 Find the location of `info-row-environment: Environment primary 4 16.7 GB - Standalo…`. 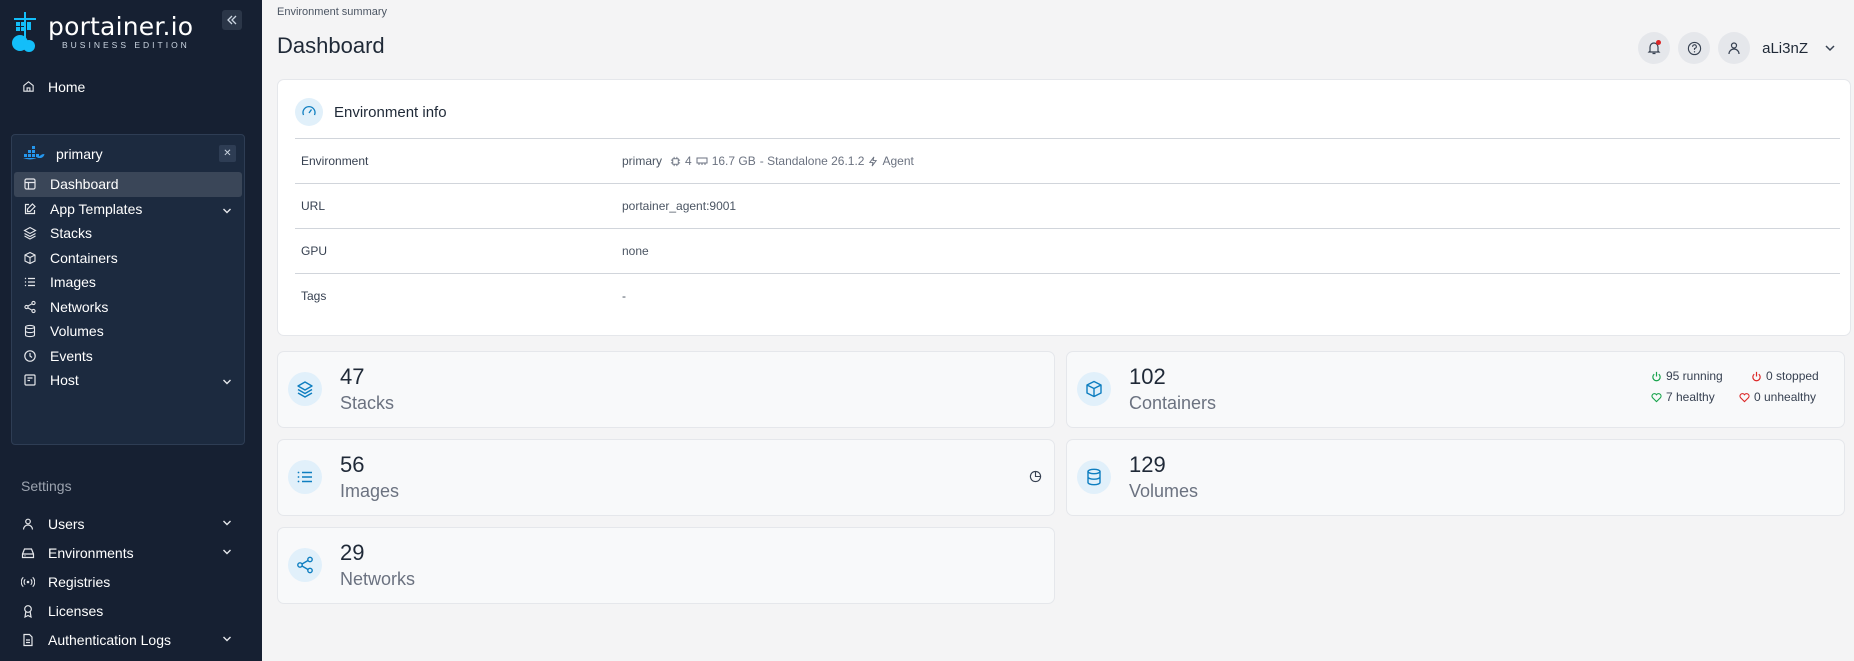

info-row-environment: Environment primary 4 16.7 GB - Standalo… is located at coordinates (1067, 160).